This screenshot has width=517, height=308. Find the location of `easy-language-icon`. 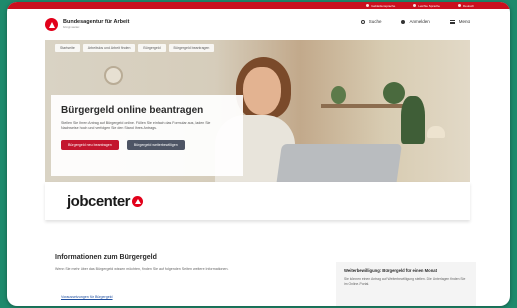

easy-language-icon is located at coordinates (415, 5).